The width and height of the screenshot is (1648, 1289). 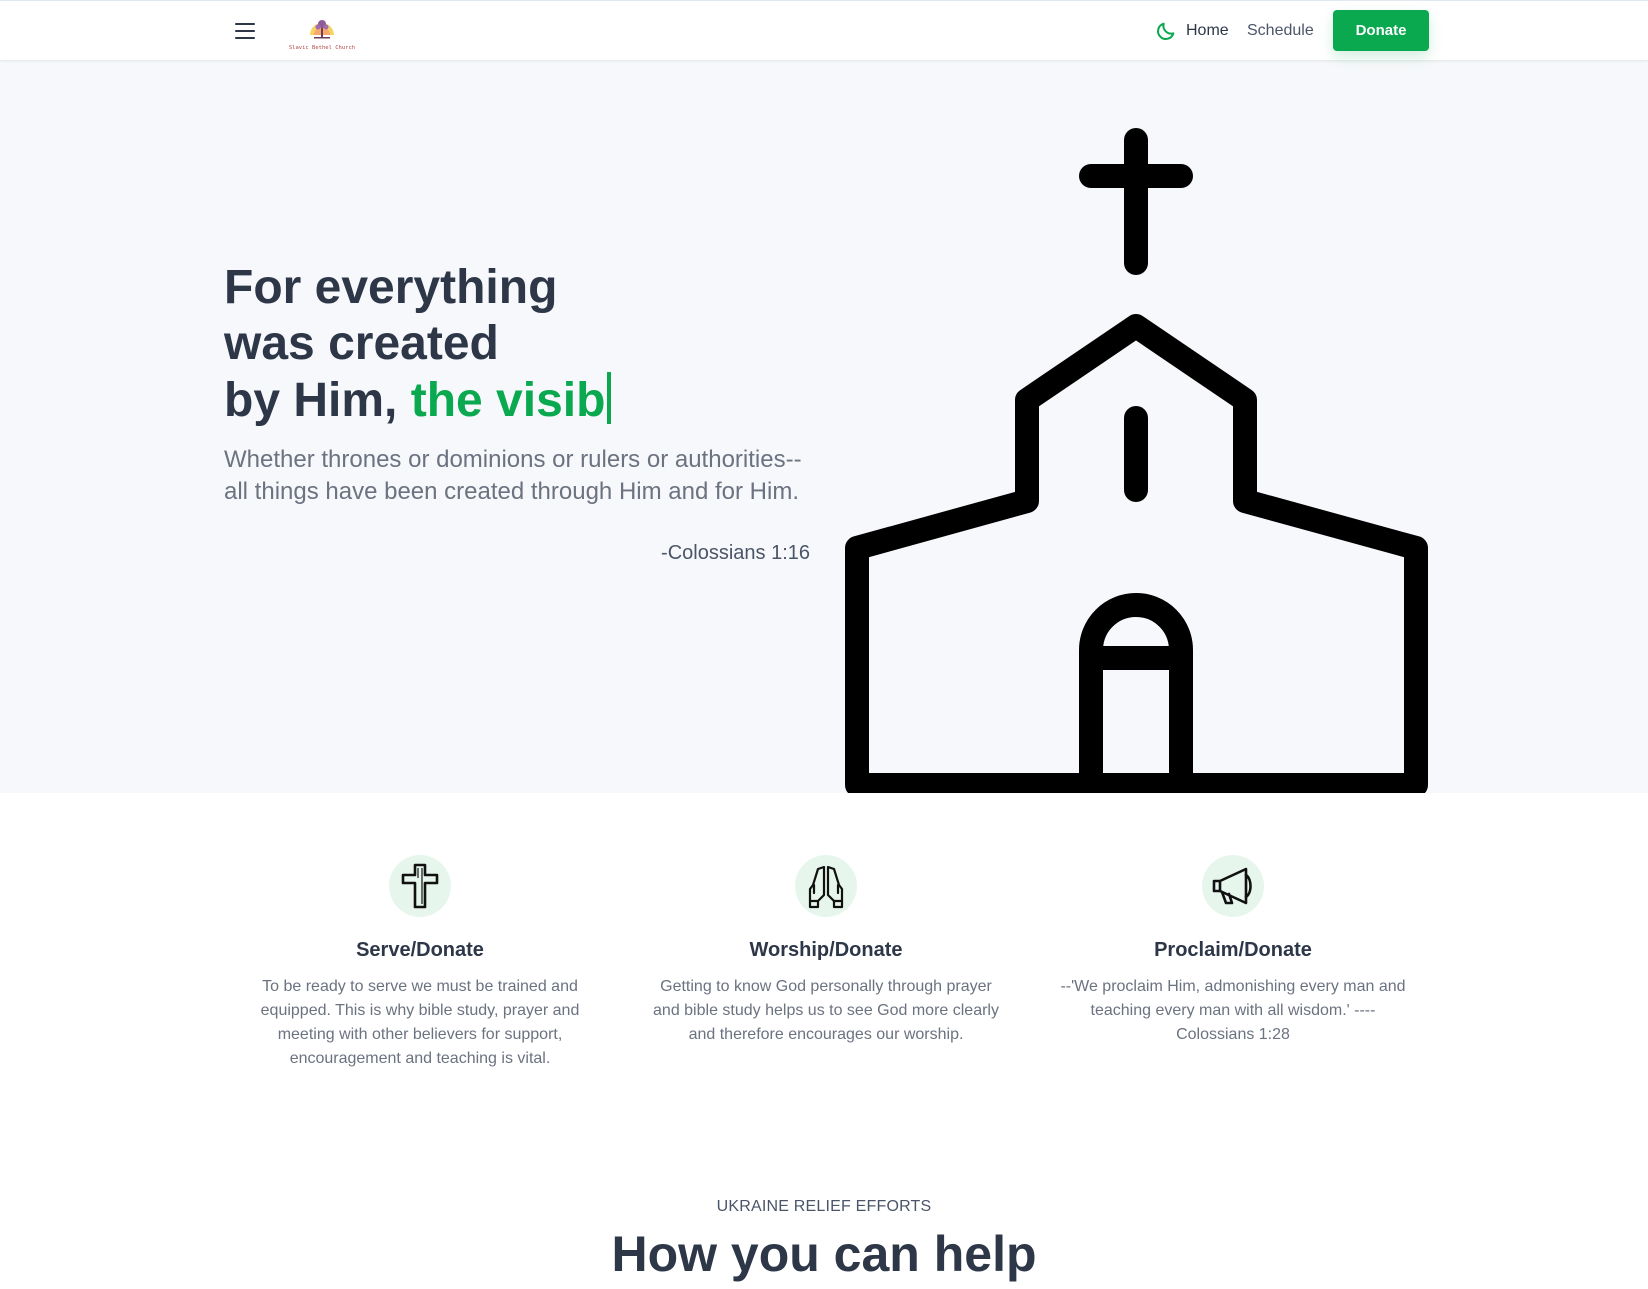 I want to click on hero-title-line-2: was created, so click(x=361, y=343).